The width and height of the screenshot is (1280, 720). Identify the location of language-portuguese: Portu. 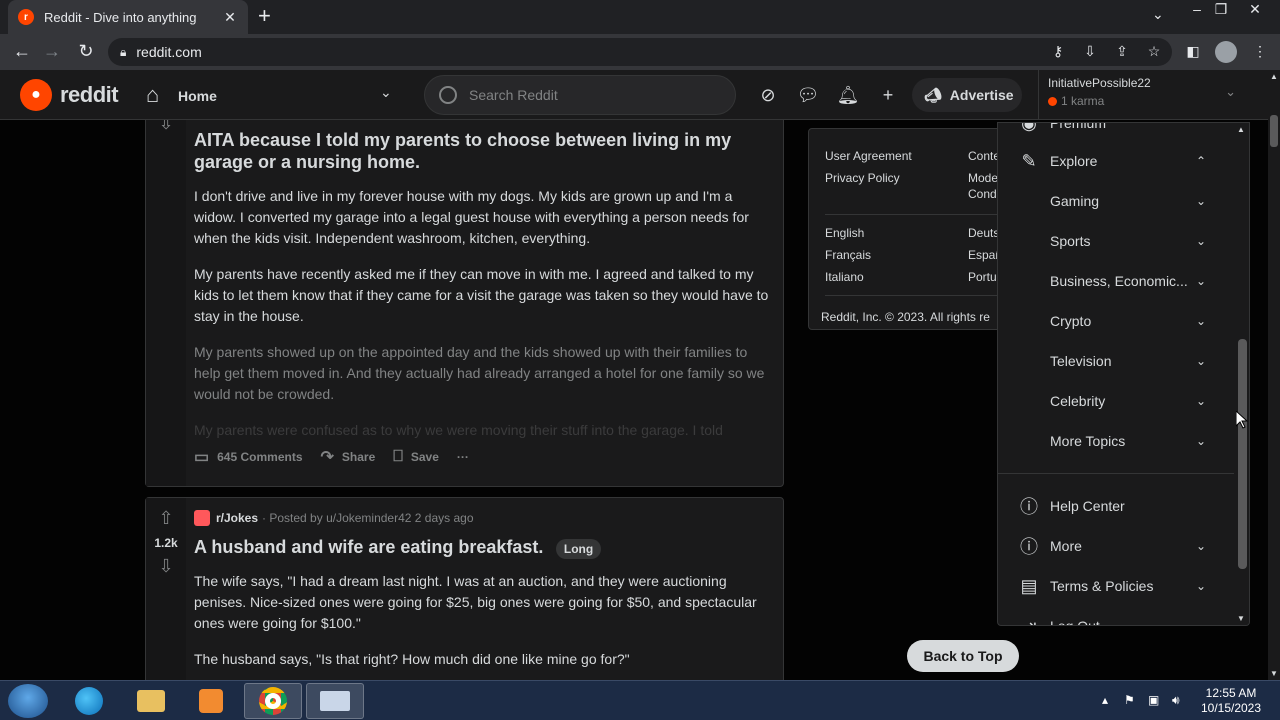
(982, 277).